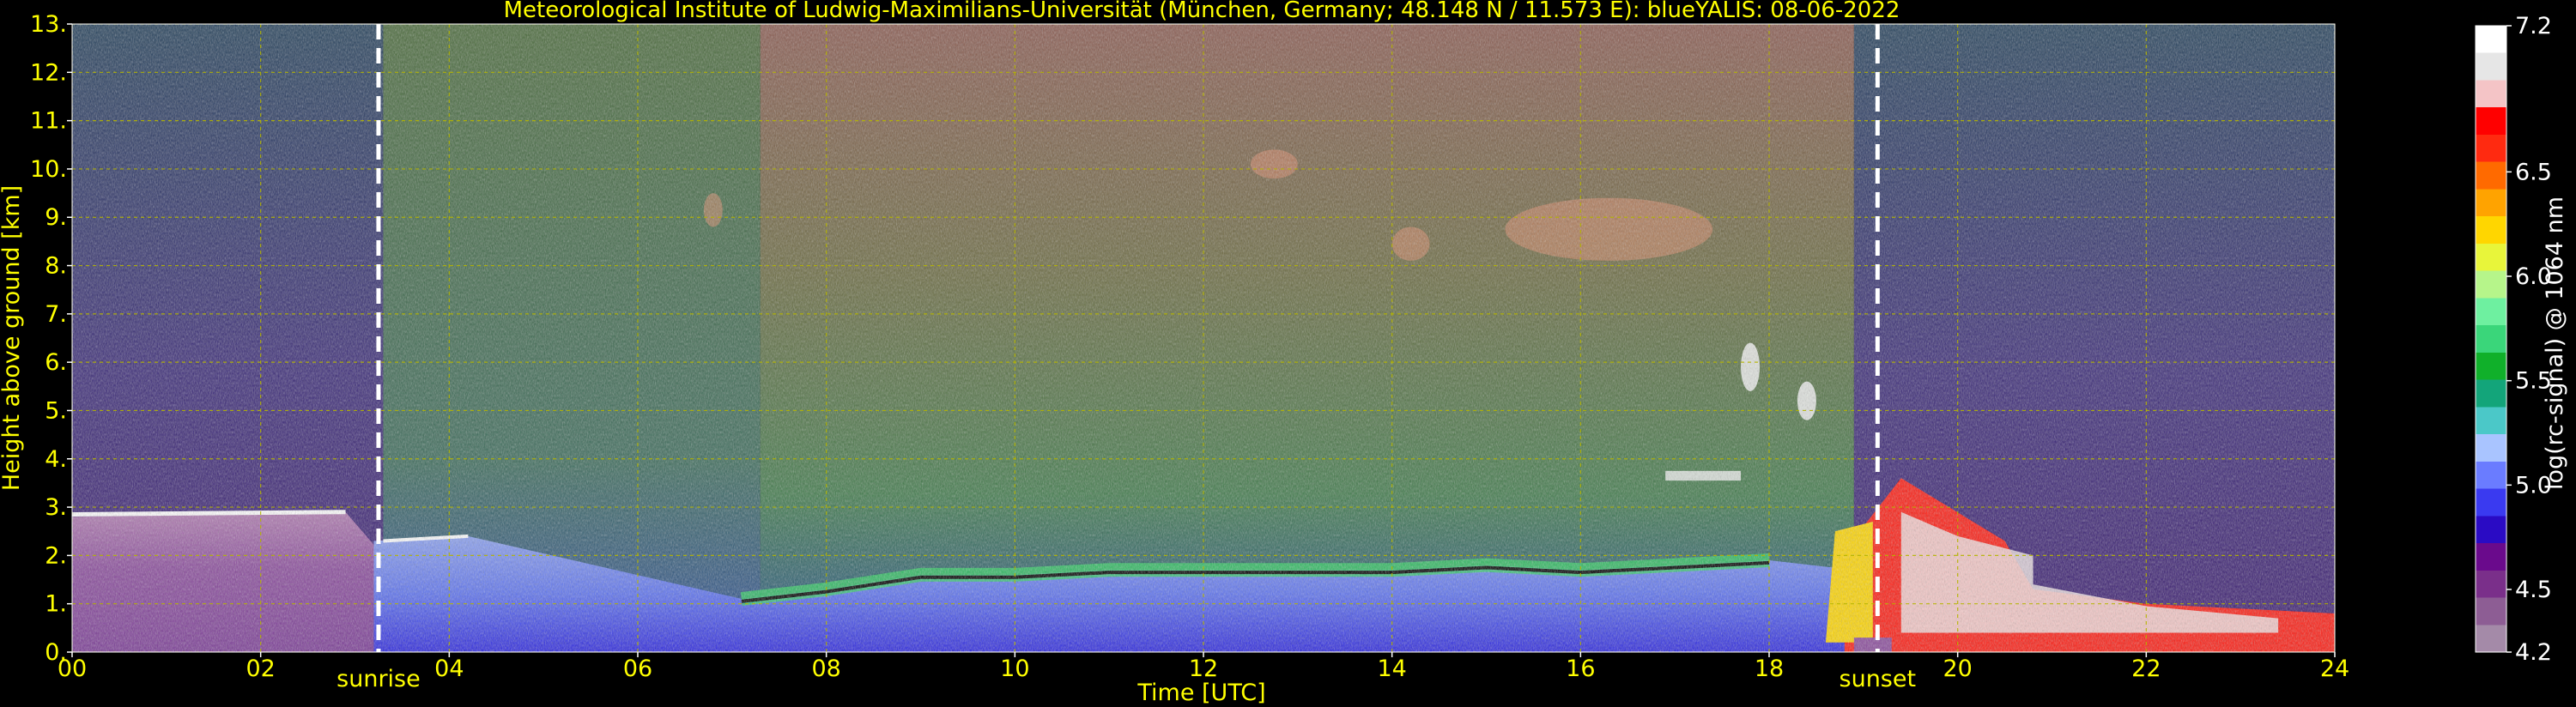 This screenshot has width=2576, height=707. What do you see at coordinates (1015, 669) in the screenshot?
I see `x-tick-label: 10` at bounding box center [1015, 669].